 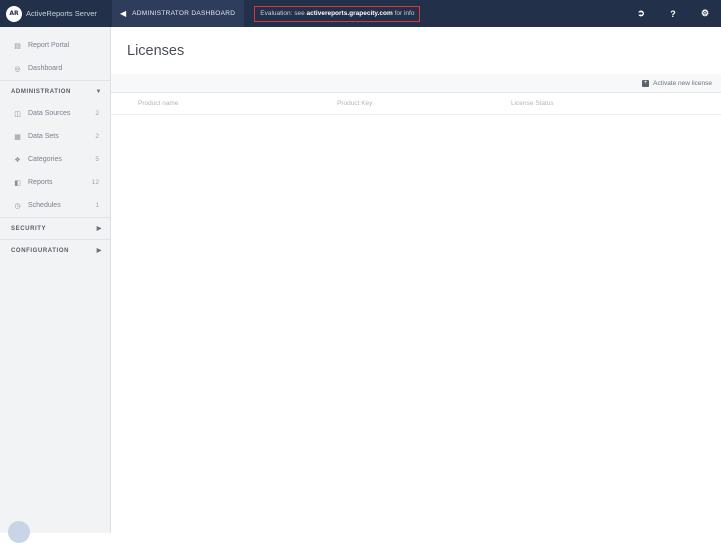 What do you see at coordinates (49, 45) in the screenshot?
I see `sidebar-item-label: Report Portal` at bounding box center [49, 45].